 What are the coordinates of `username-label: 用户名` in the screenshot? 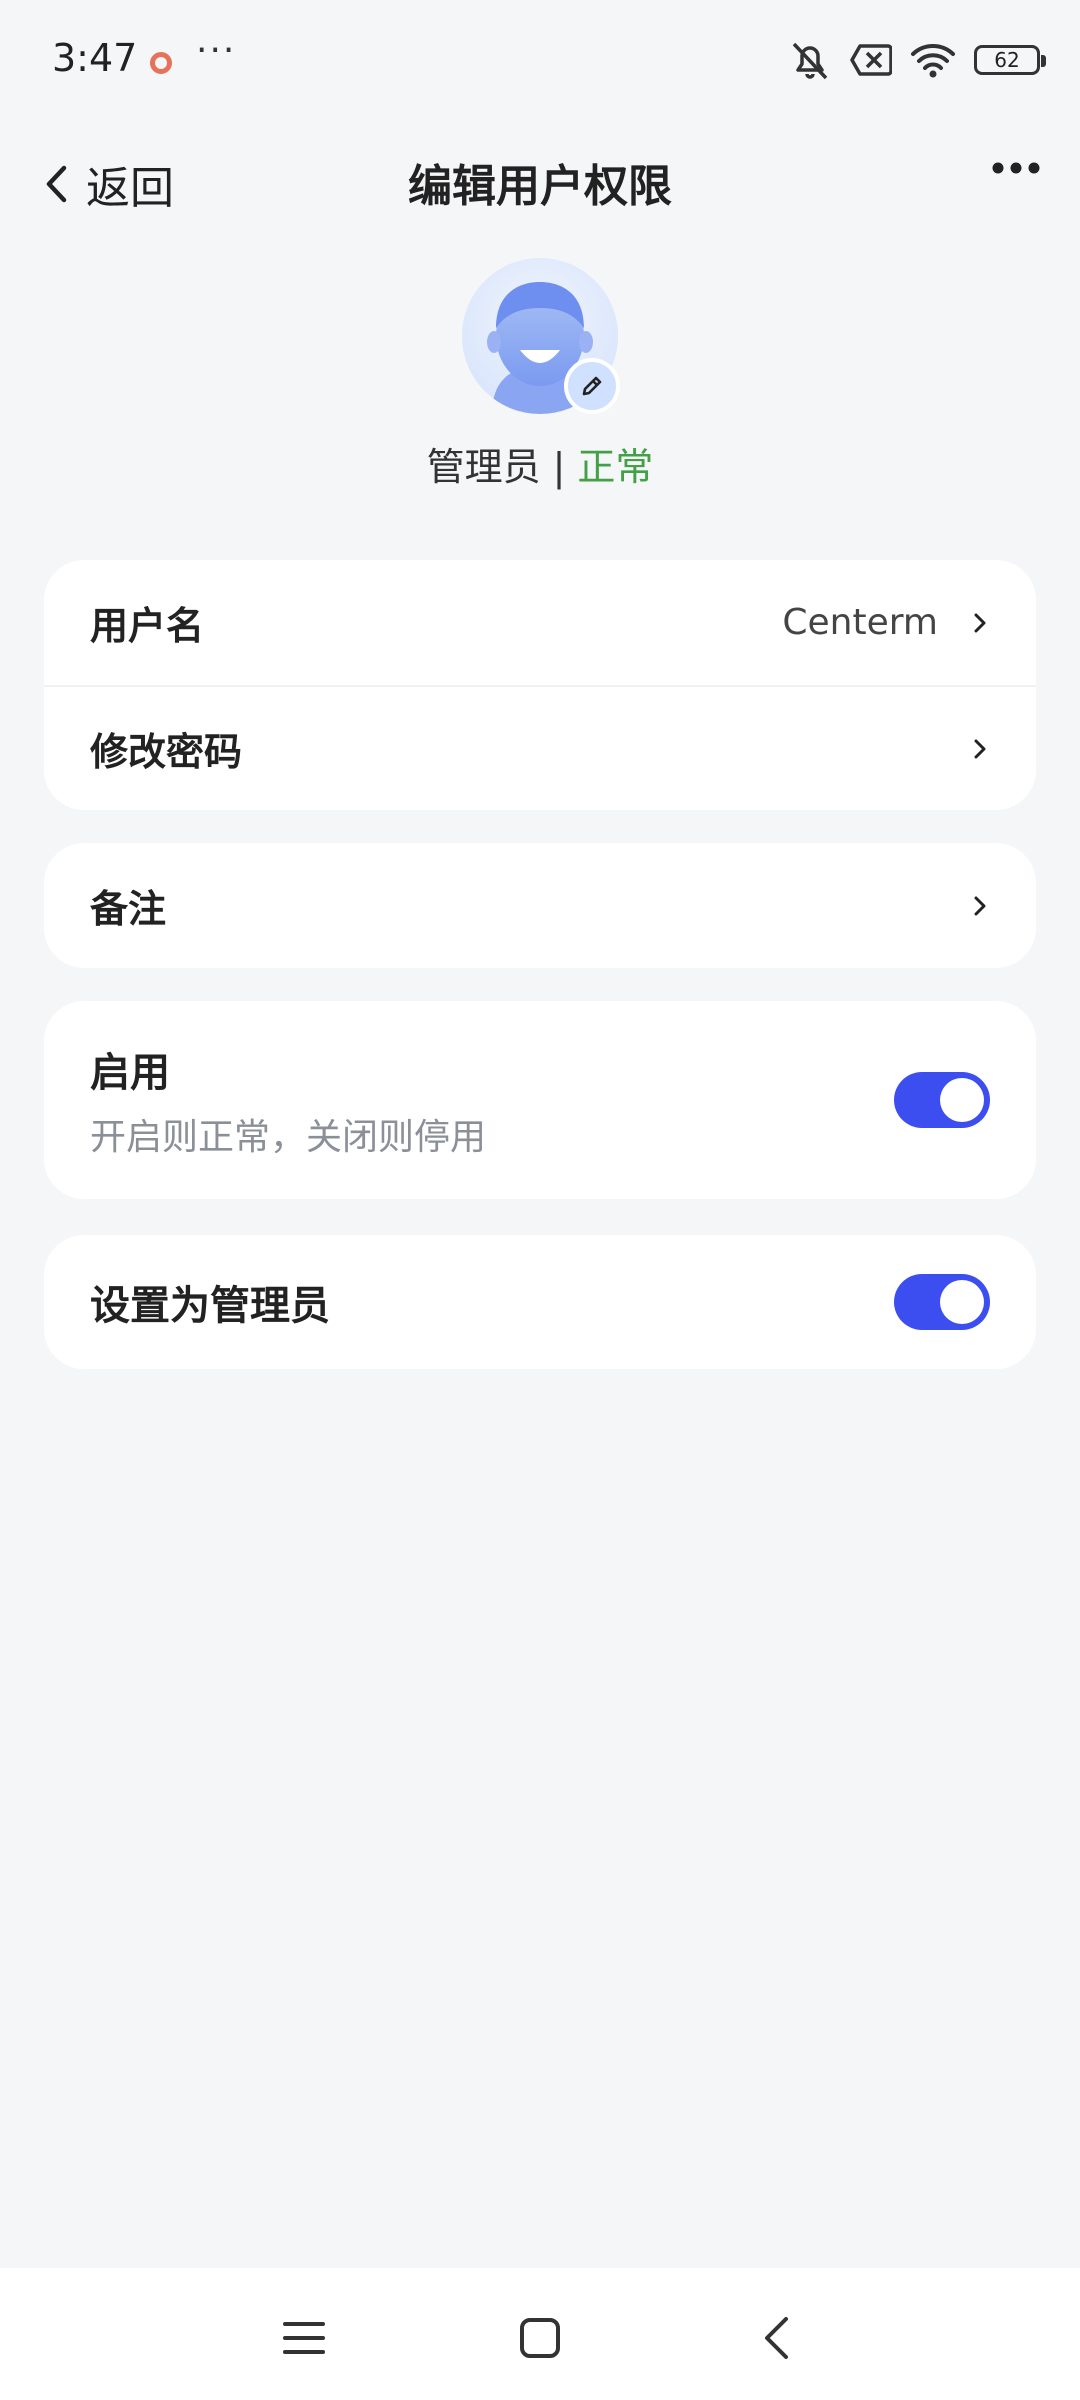 It's located at (147, 626).